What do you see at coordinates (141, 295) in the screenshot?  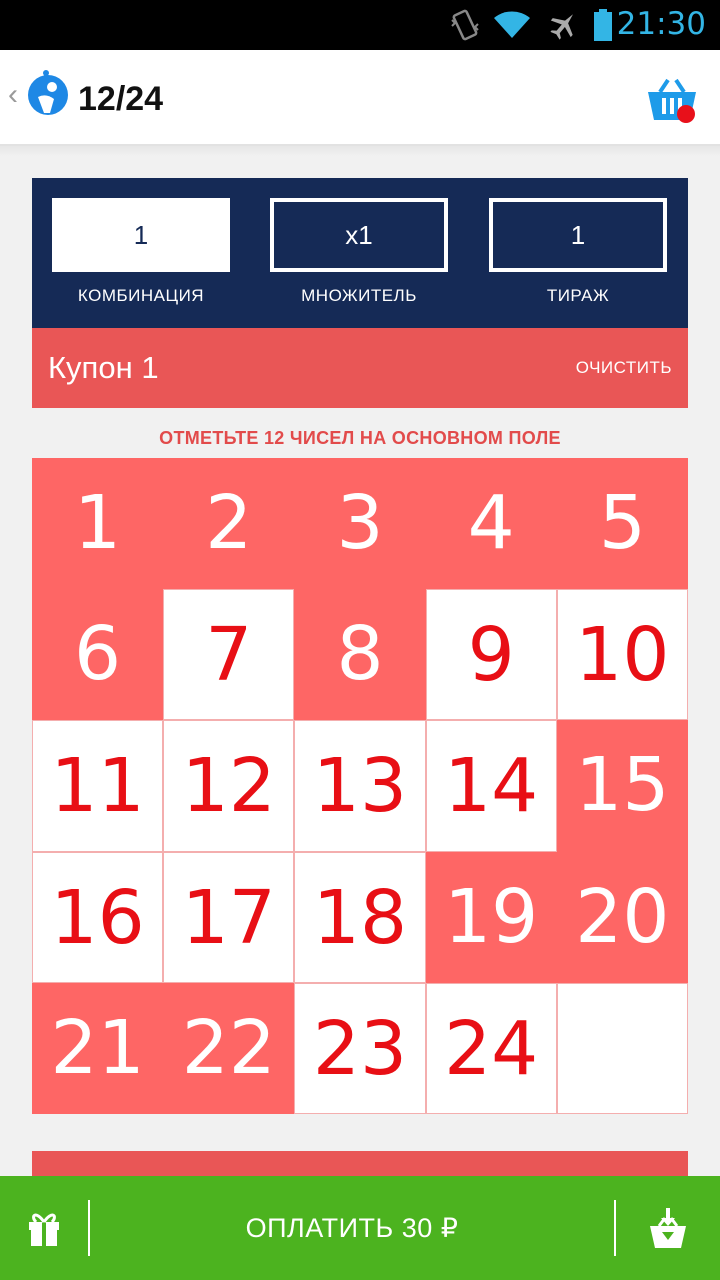 I see `combination-label: КОМБИНАЦИЯ` at bounding box center [141, 295].